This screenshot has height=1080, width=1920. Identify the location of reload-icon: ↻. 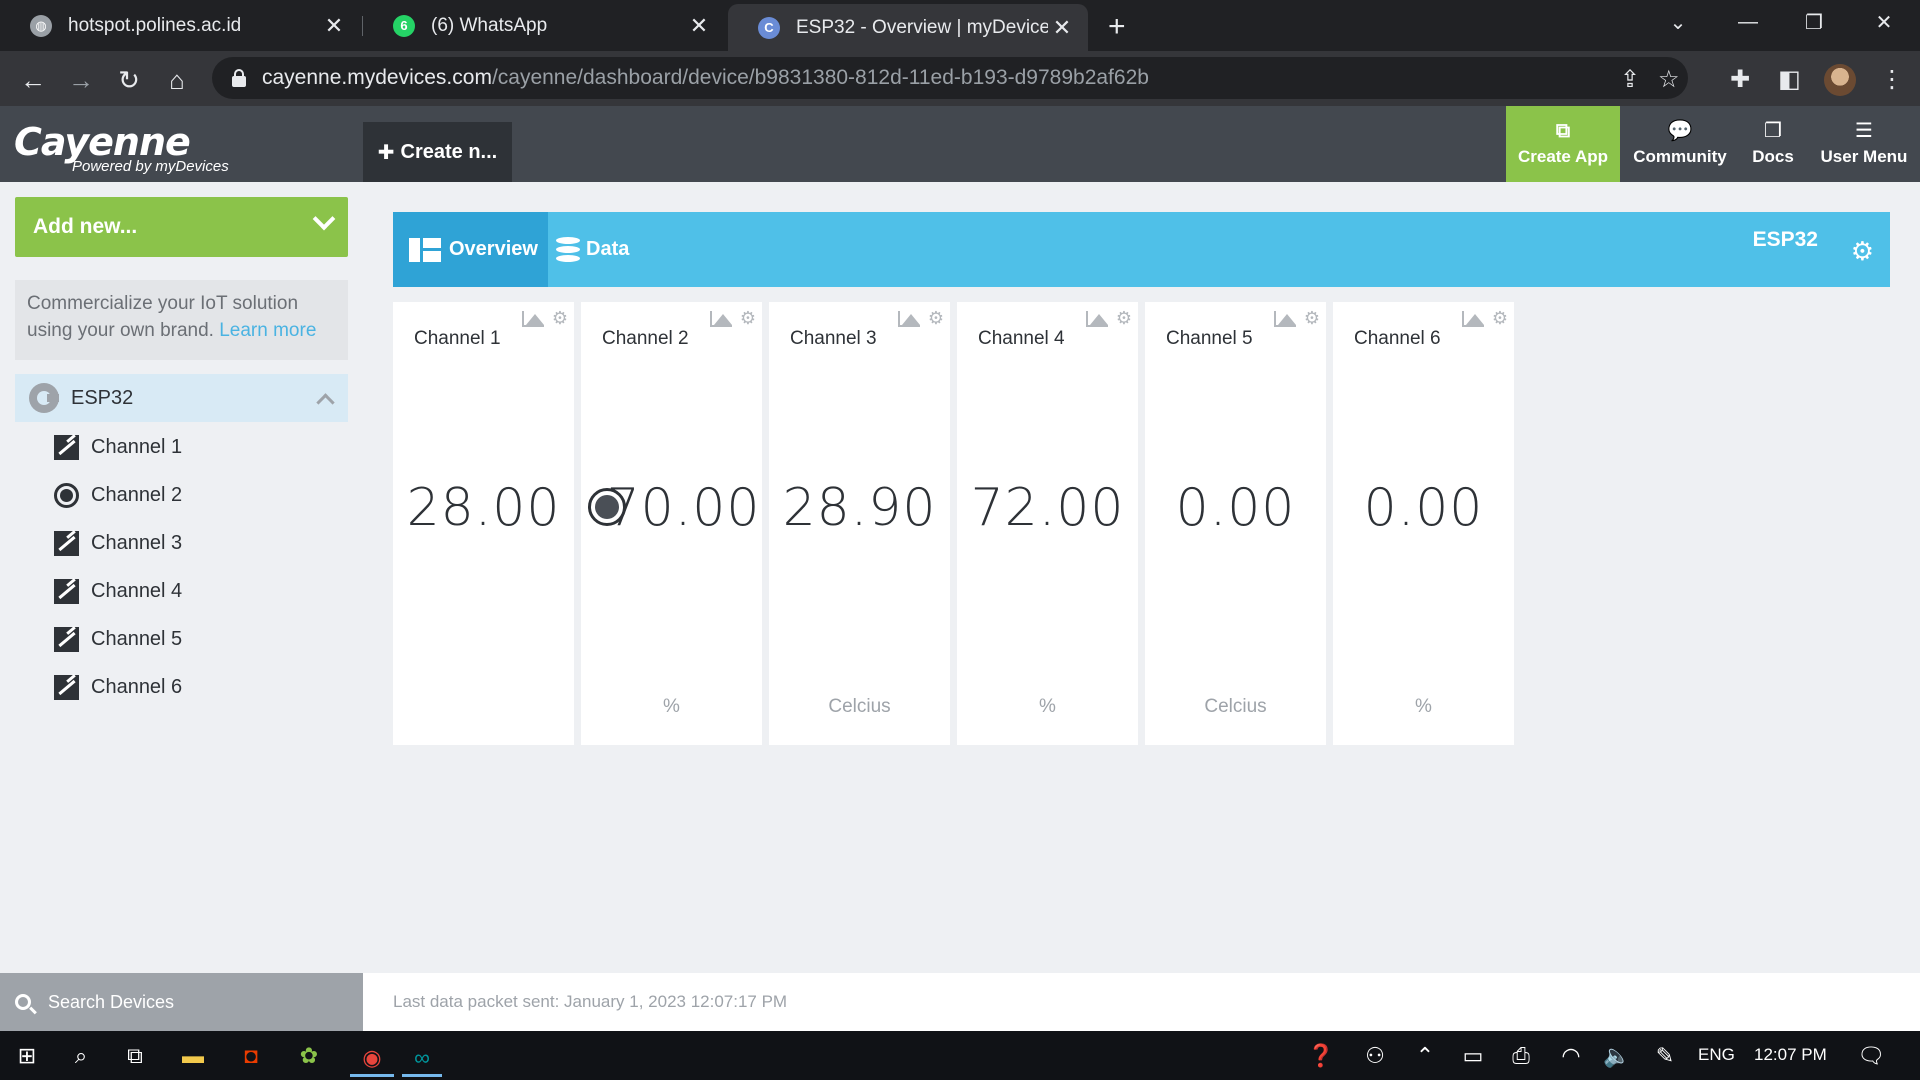
(129, 80).